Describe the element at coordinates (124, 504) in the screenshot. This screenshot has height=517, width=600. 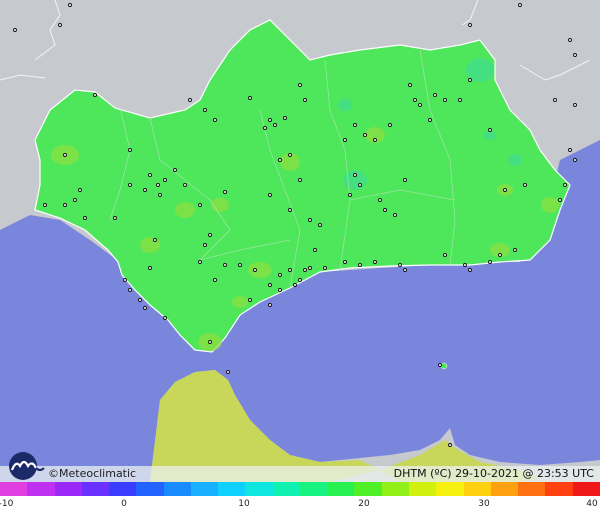
I see `scale-tick-label: 0` at that location.